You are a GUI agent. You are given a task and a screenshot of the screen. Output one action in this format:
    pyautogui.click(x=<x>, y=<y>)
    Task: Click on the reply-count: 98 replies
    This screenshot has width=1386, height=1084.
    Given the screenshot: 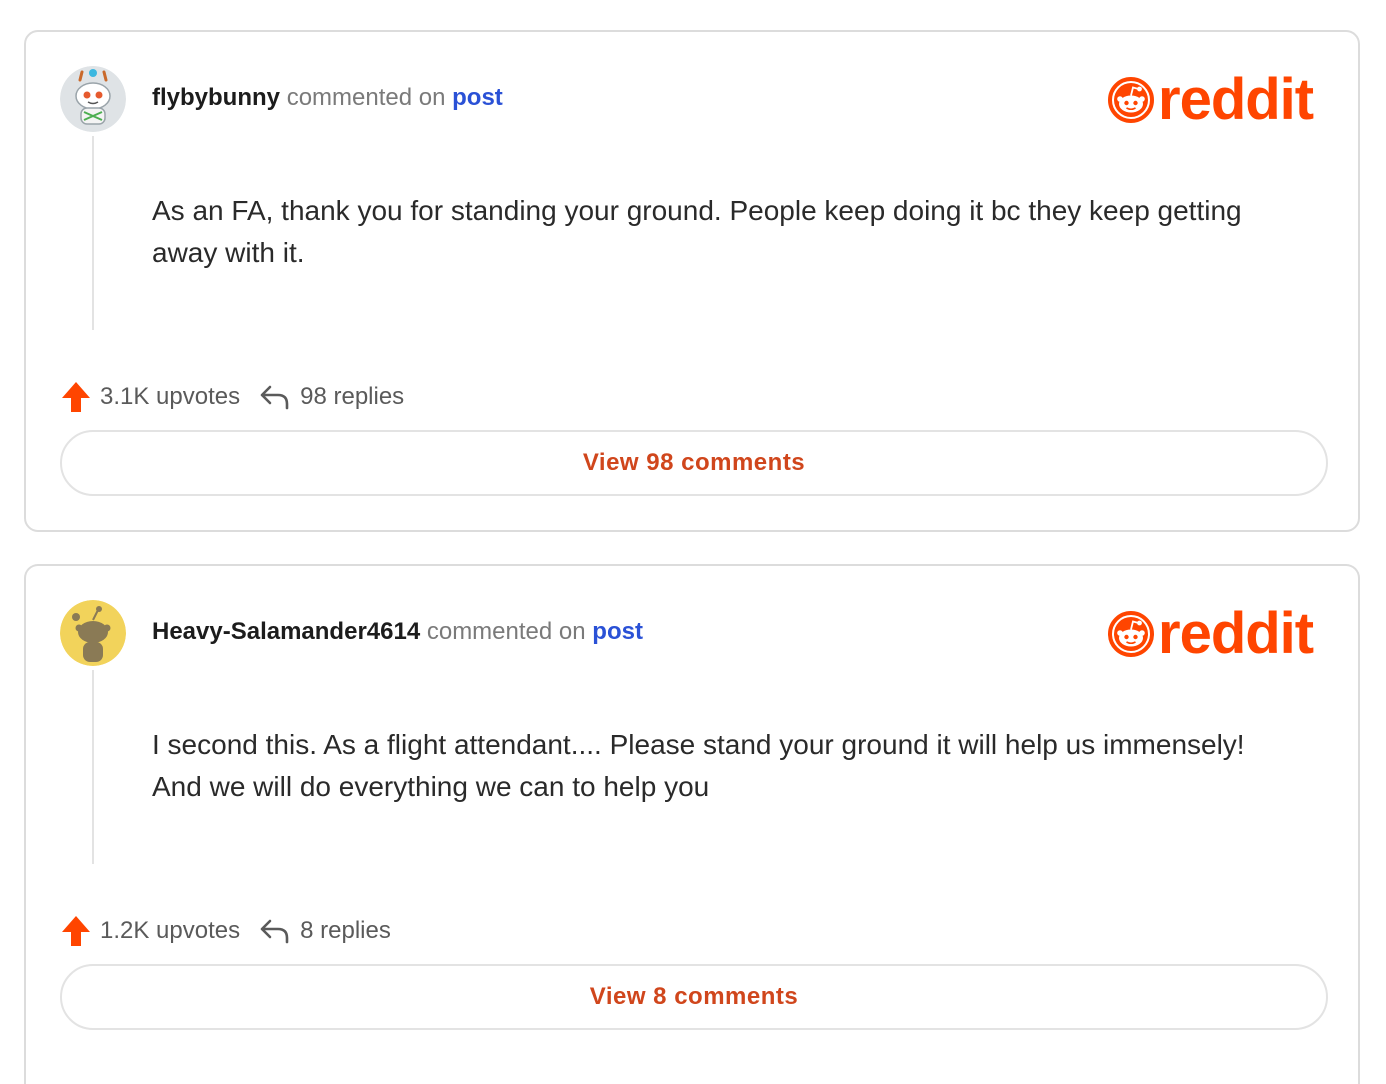 What is the action you would take?
    pyautogui.click(x=352, y=396)
    